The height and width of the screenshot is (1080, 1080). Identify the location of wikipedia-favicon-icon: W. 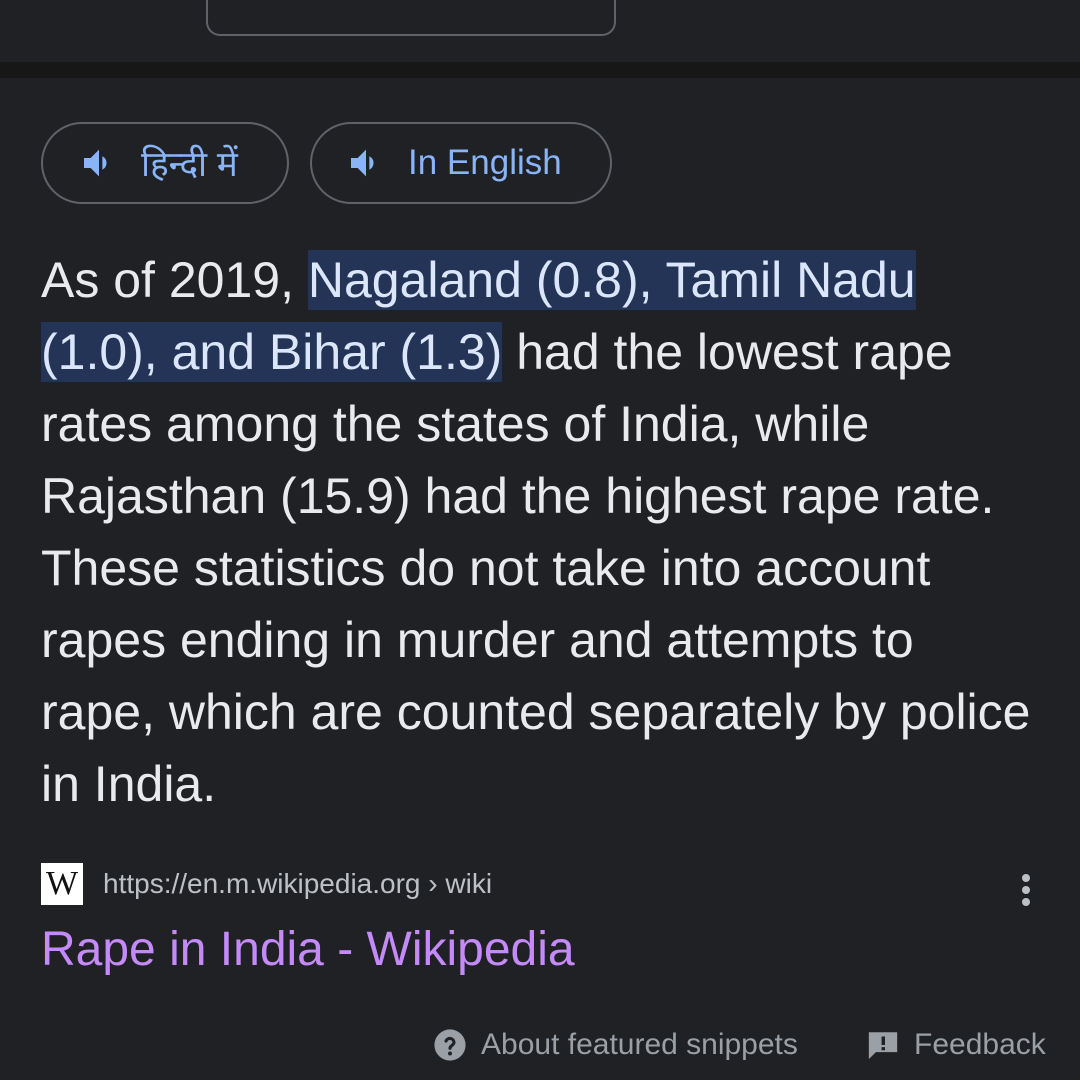
(62, 884).